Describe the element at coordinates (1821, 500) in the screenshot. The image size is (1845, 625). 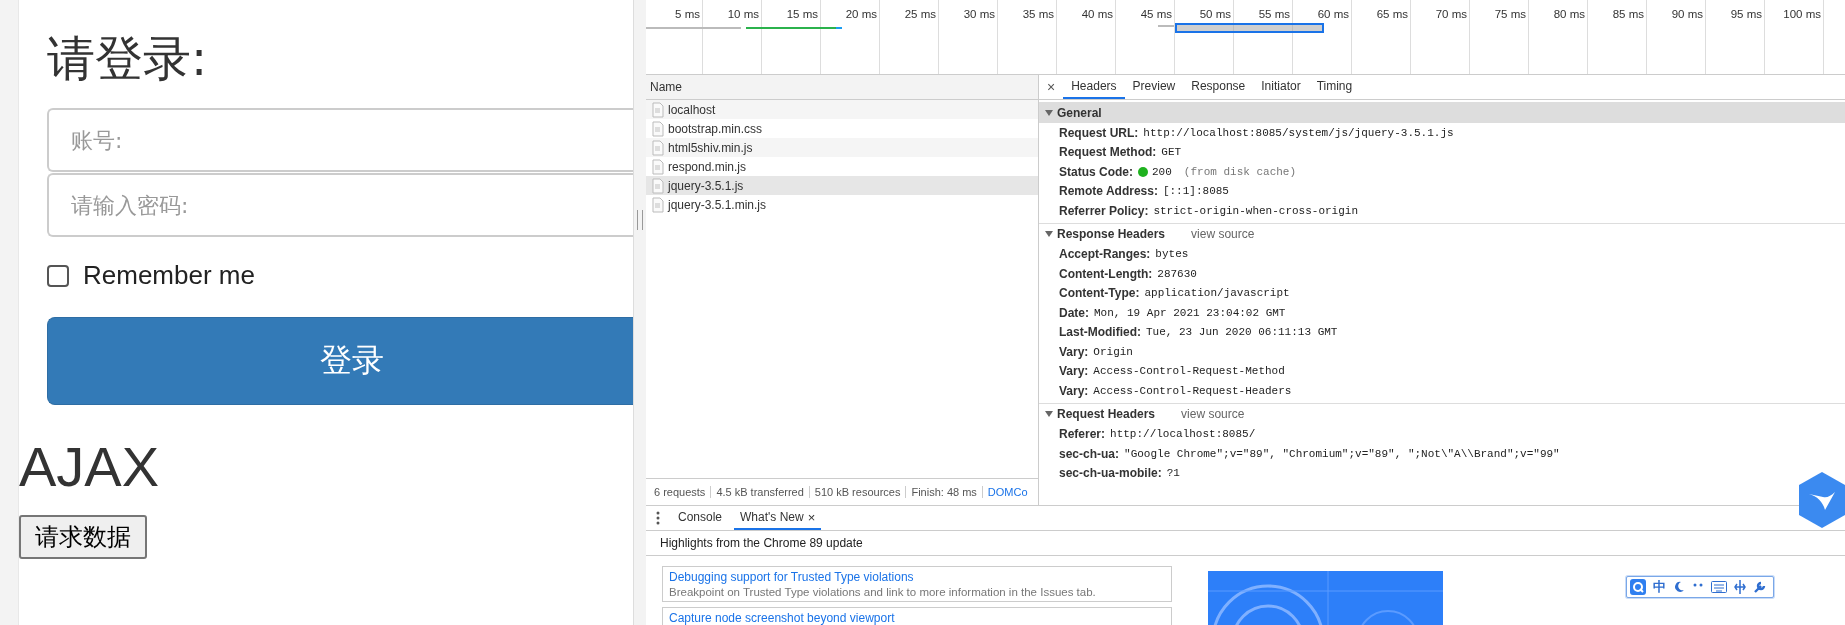
I see `bird-badge-icon` at that location.